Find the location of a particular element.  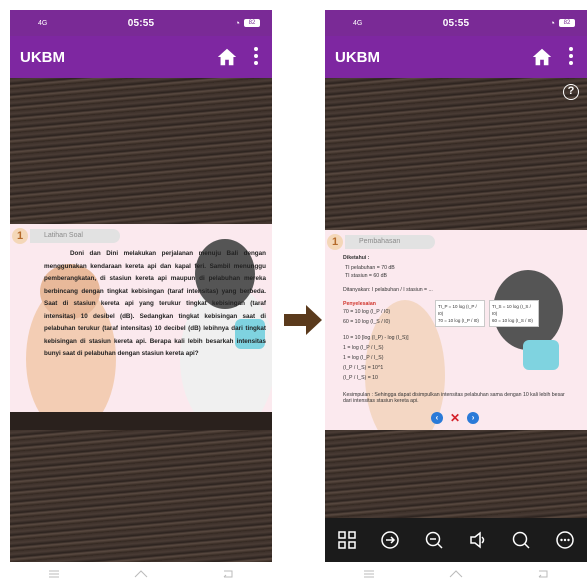

given-2: TI stasiun = 60 dB is located at coordinates (366, 276).